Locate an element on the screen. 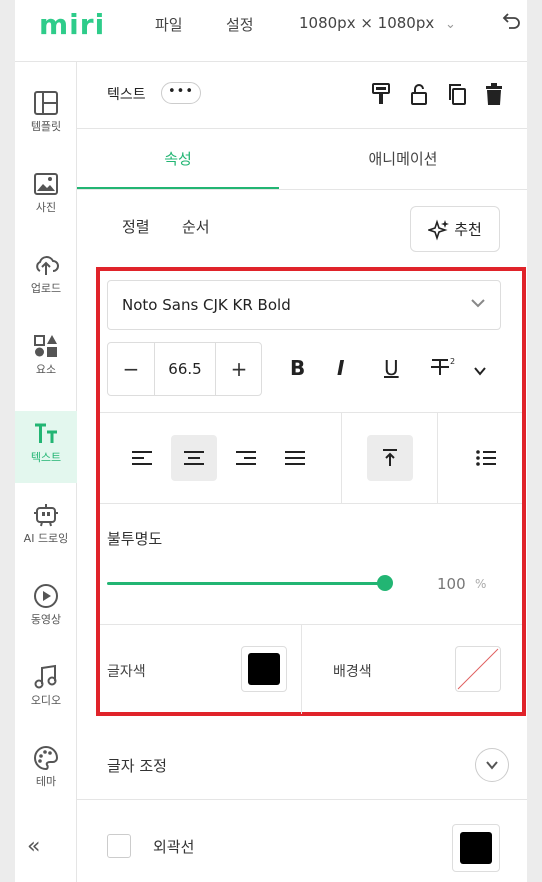  panel-tabs: 속성 애니메이션 is located at coordinates (302, 159).